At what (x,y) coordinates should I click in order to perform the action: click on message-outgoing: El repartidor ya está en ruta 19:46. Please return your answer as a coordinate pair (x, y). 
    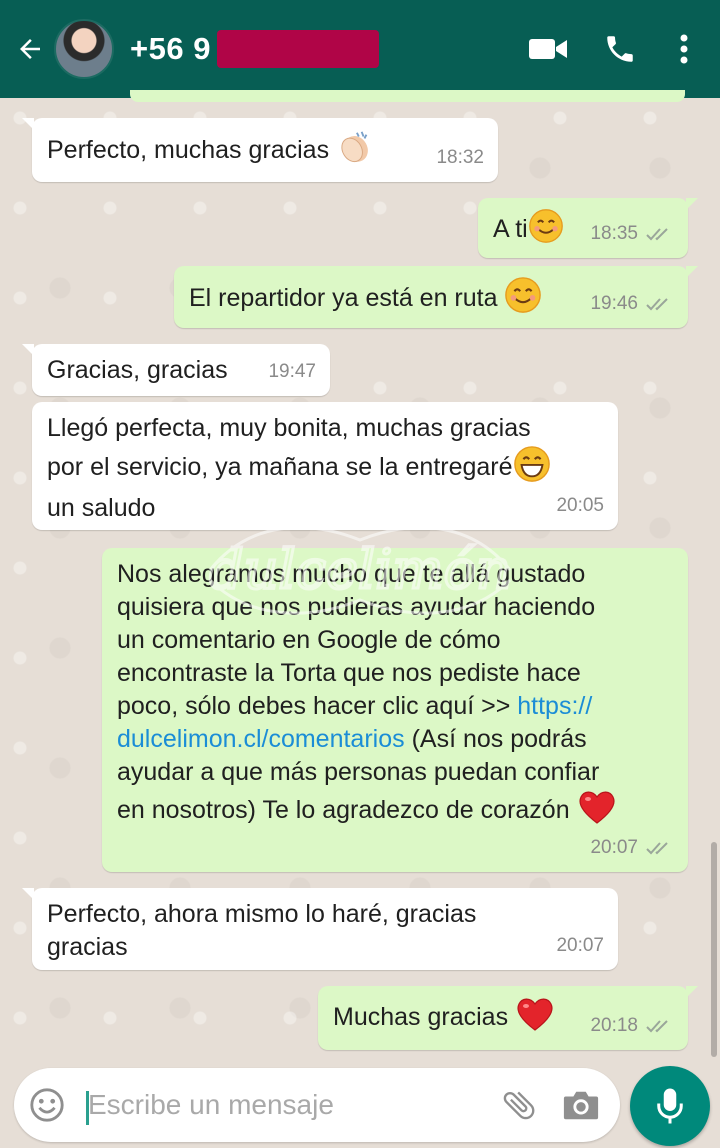
    Looking at the image, I should click on (436, 297).